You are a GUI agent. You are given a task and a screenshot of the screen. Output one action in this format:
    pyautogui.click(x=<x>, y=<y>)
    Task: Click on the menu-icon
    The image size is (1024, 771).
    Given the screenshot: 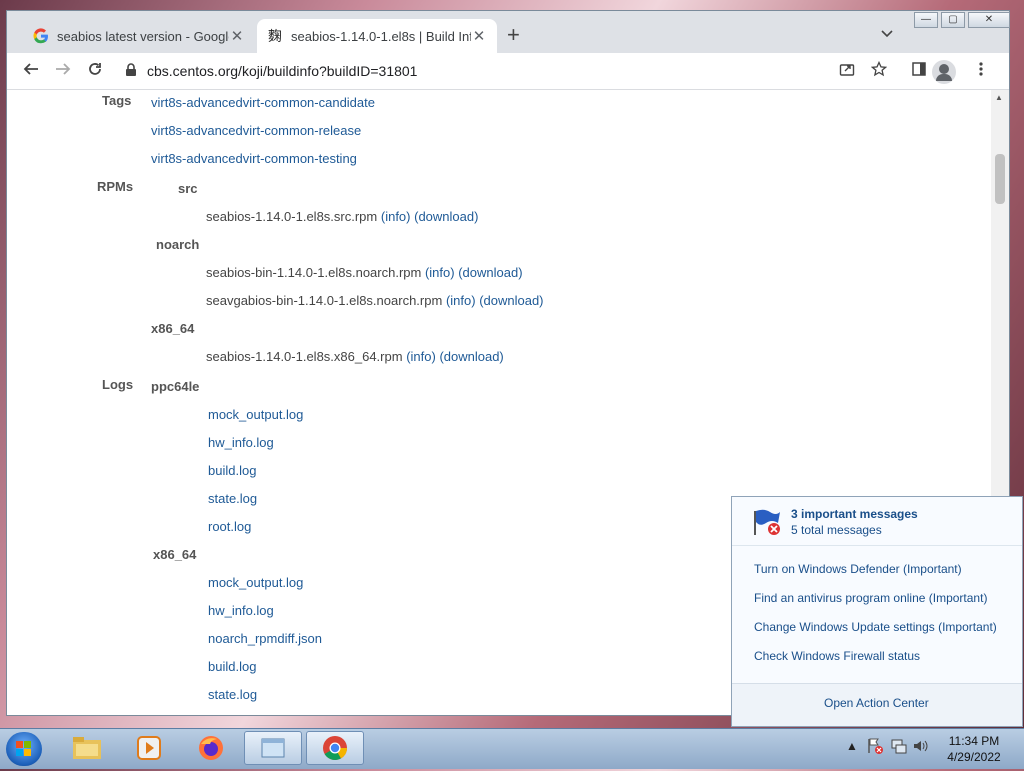 What is the action you would take?
    pyautogui.click(x=981, y=71)
    